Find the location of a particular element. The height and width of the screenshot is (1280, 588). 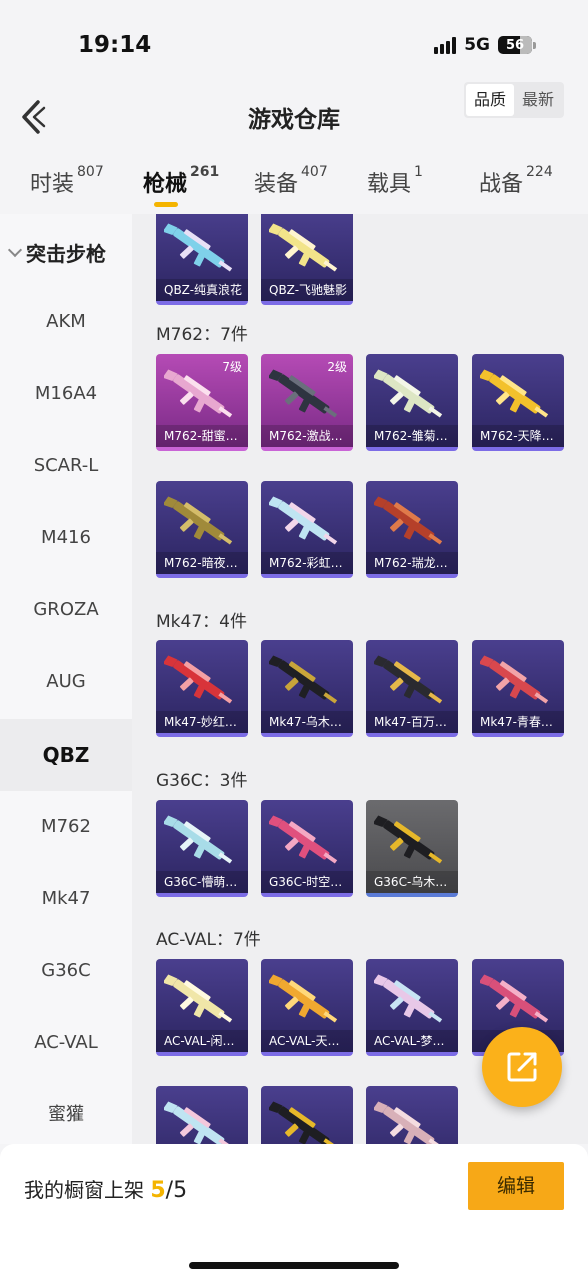

sidebar-item-qbz: QBZ is located at coordinates (66, 755).